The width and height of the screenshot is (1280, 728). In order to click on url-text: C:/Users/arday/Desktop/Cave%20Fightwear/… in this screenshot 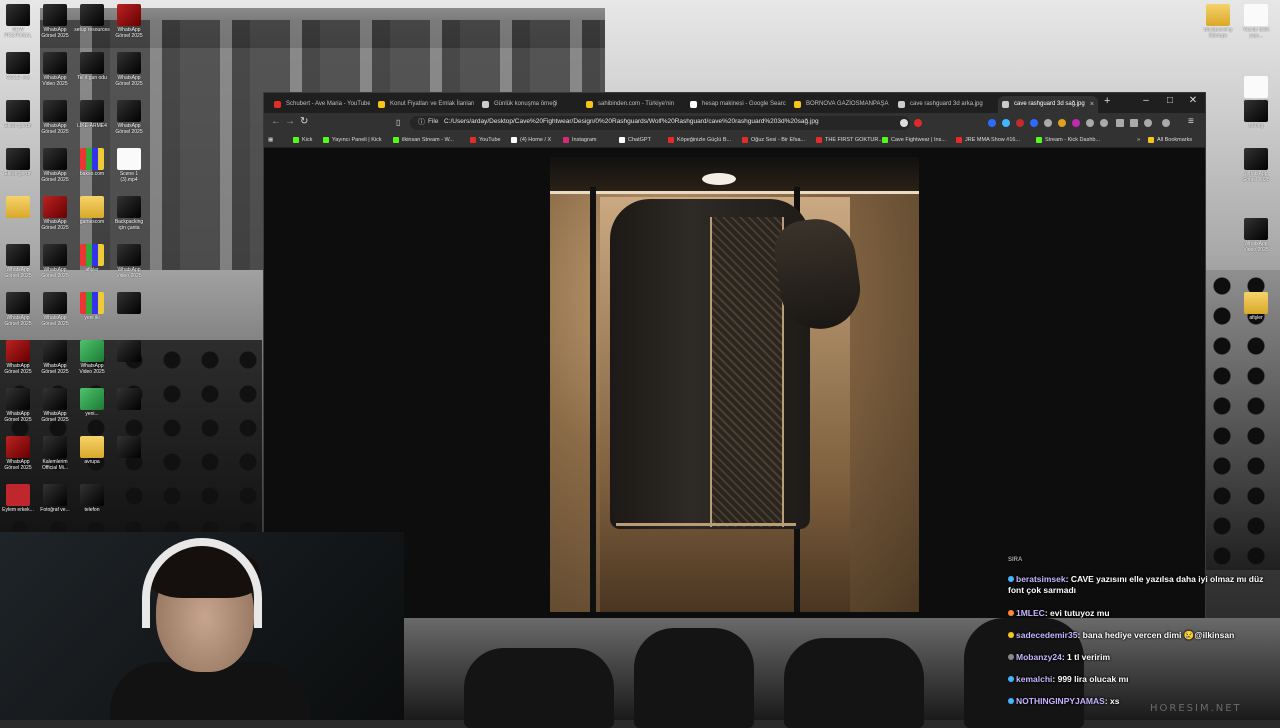, I will do `click(631, 121)`.